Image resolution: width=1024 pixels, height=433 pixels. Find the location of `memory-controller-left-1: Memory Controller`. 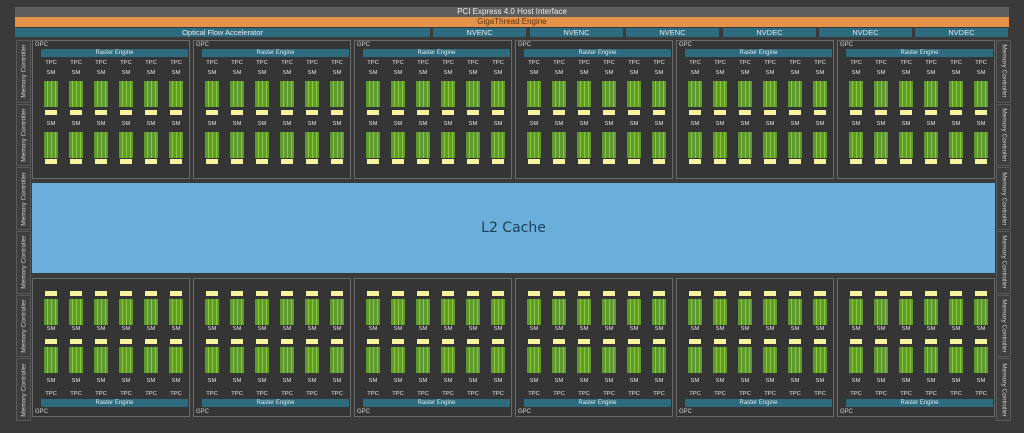

memory-controller-left-1: Memory Controller is located at coordinates (23, 71).